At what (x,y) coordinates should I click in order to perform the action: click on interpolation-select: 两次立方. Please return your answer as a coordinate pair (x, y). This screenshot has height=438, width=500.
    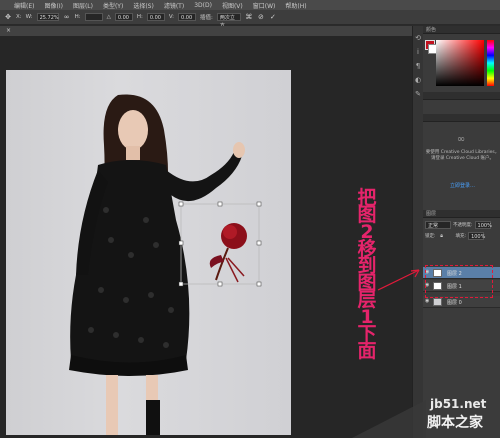
    Looking at the image, I should click on (228, 21).